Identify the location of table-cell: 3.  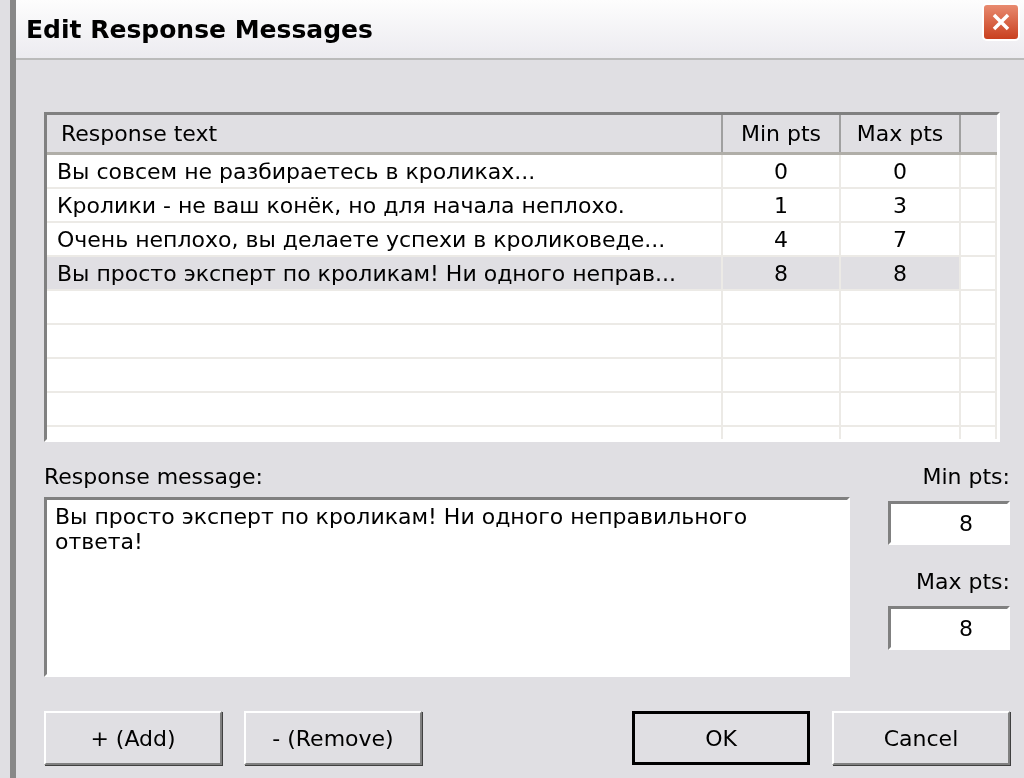
(900, 205).